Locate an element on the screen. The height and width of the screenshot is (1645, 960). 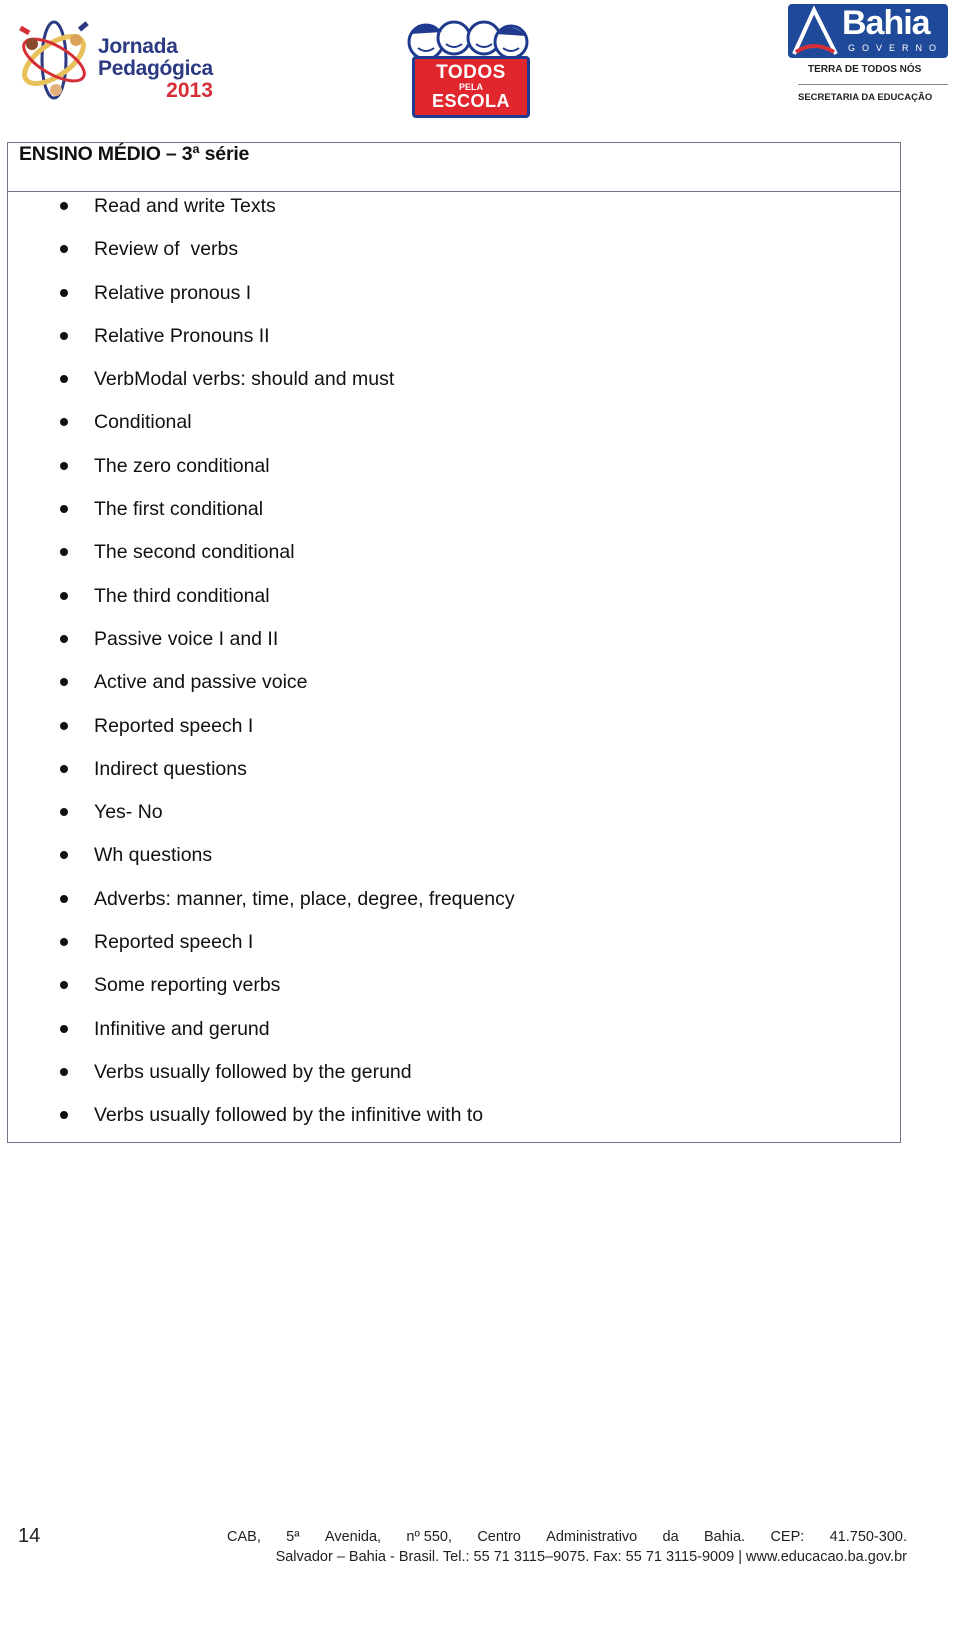
list-item: The first conditional is located at coordinates (454, 517).